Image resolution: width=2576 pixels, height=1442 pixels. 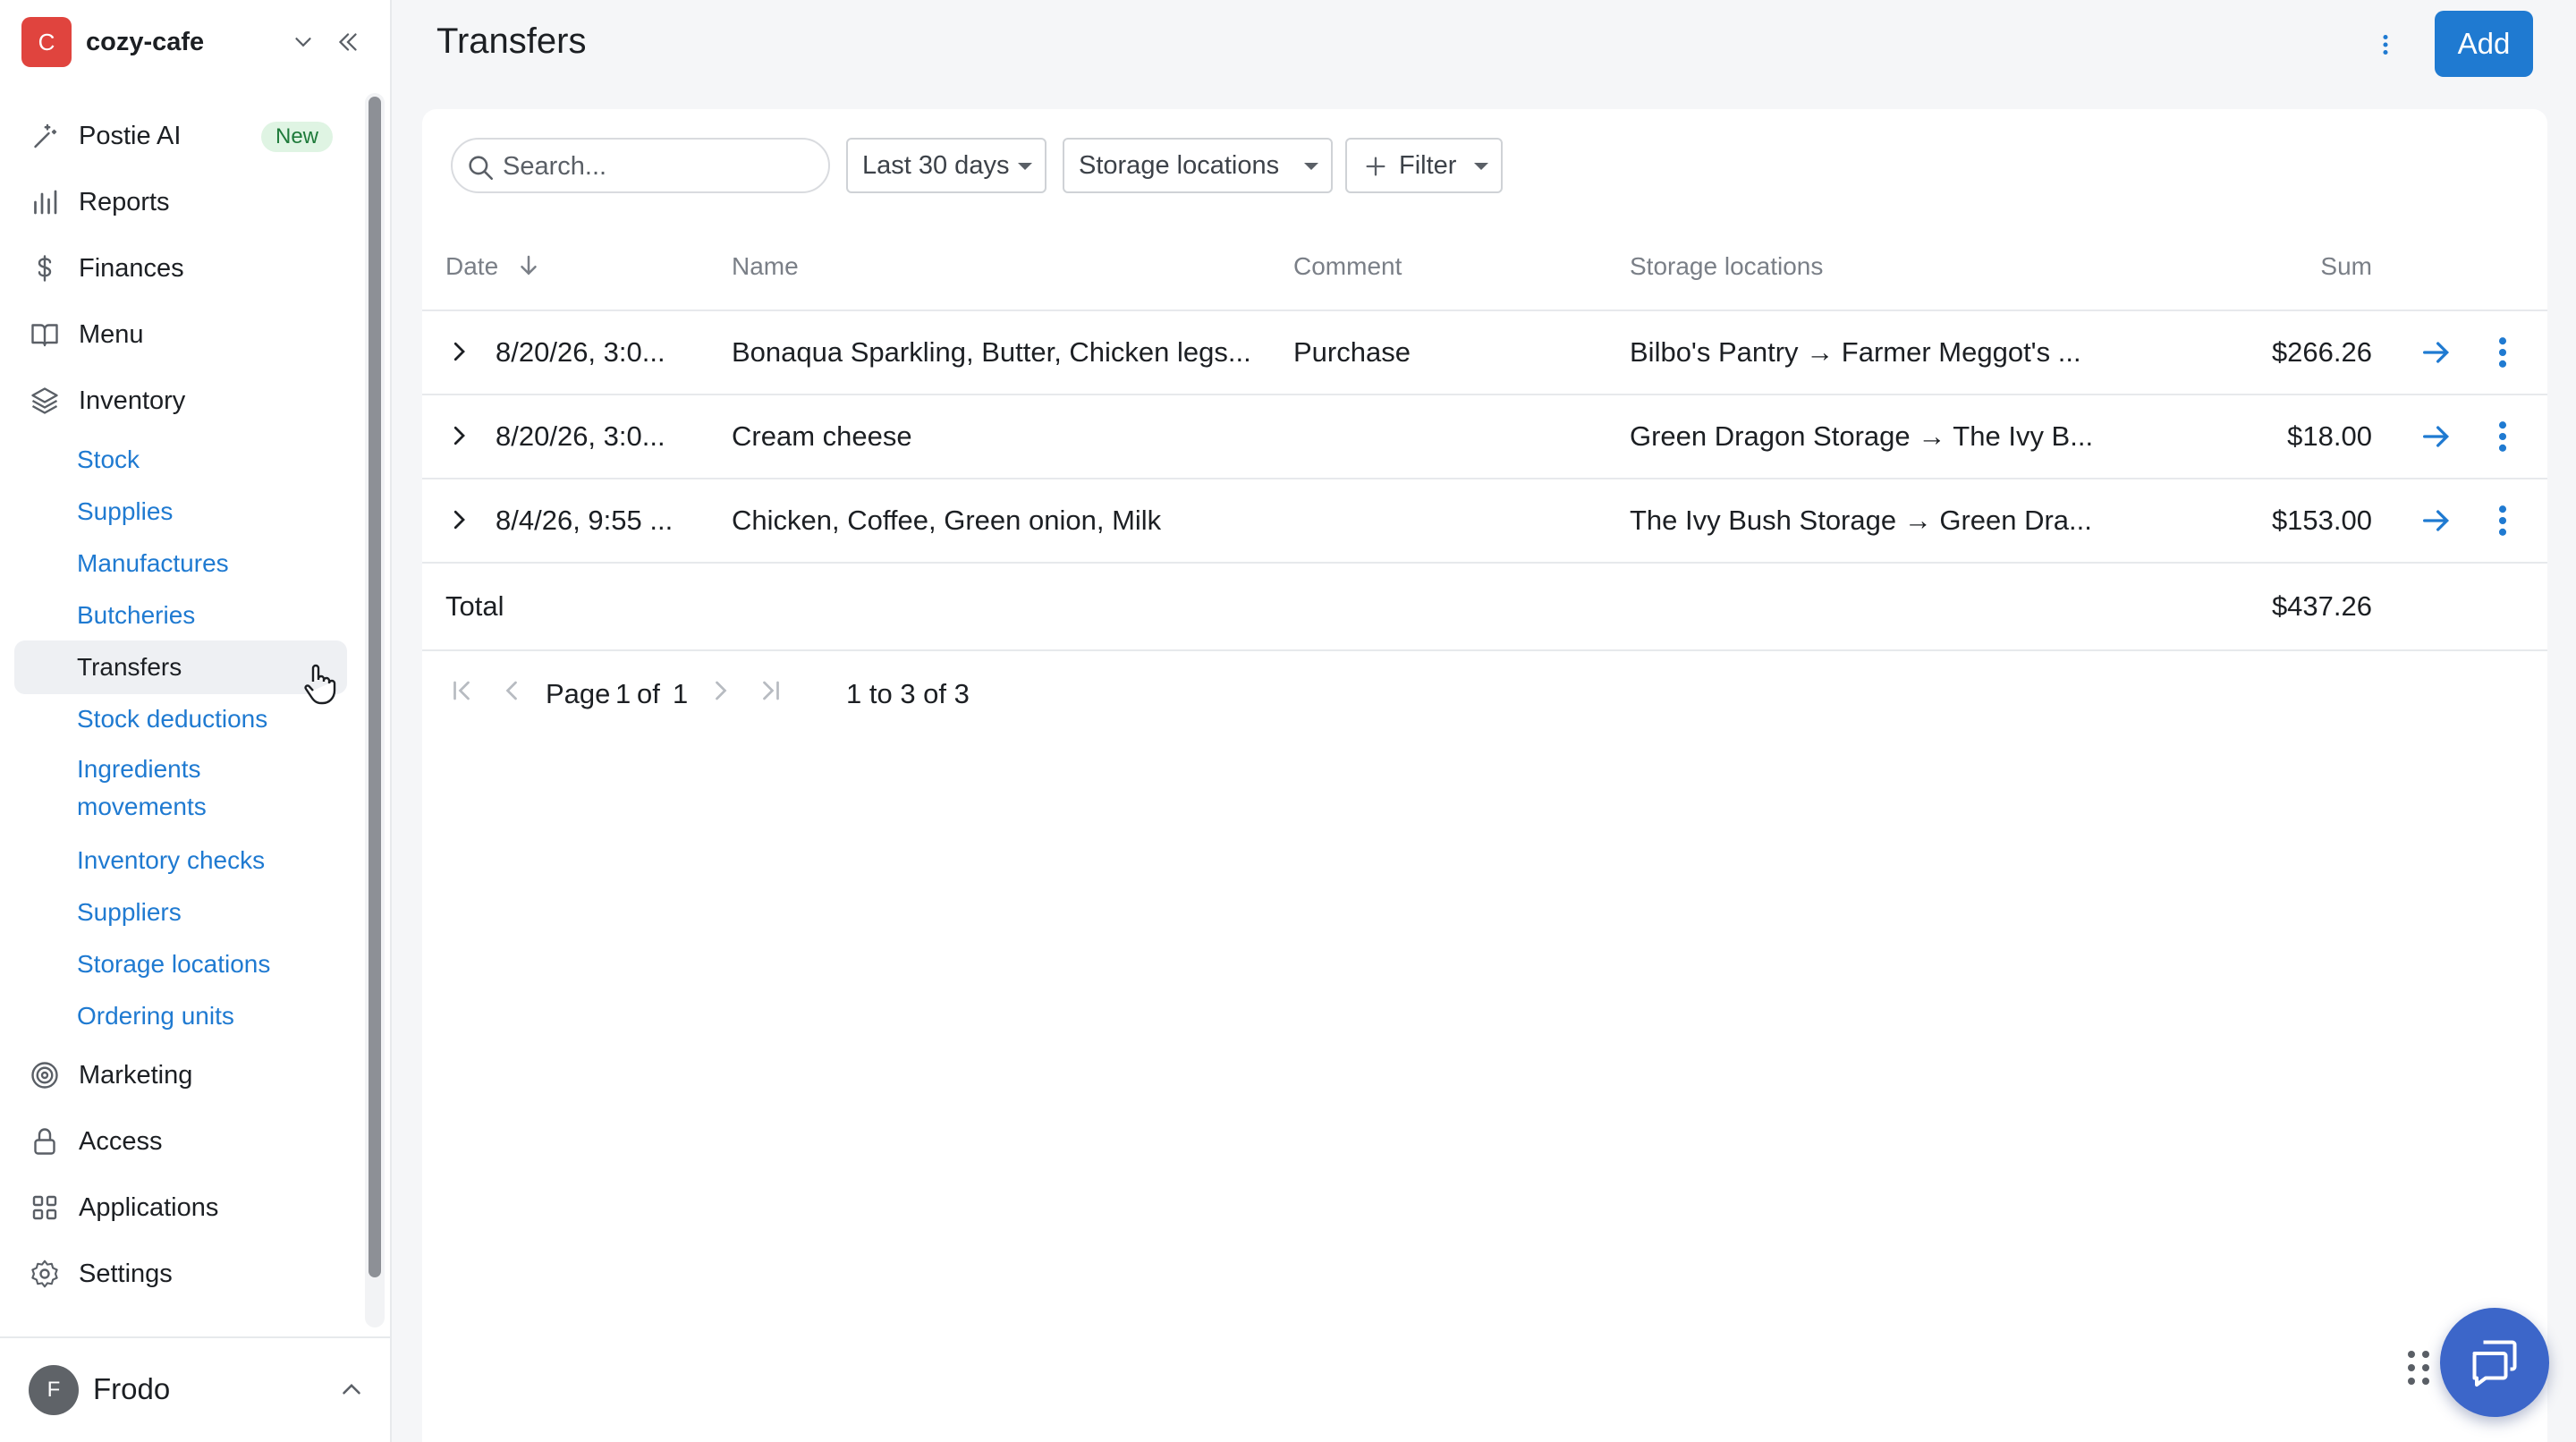 What do you see at coordinates (659, 166) in the screenshot?
I see `search-input` at bounding box center [659, 166].